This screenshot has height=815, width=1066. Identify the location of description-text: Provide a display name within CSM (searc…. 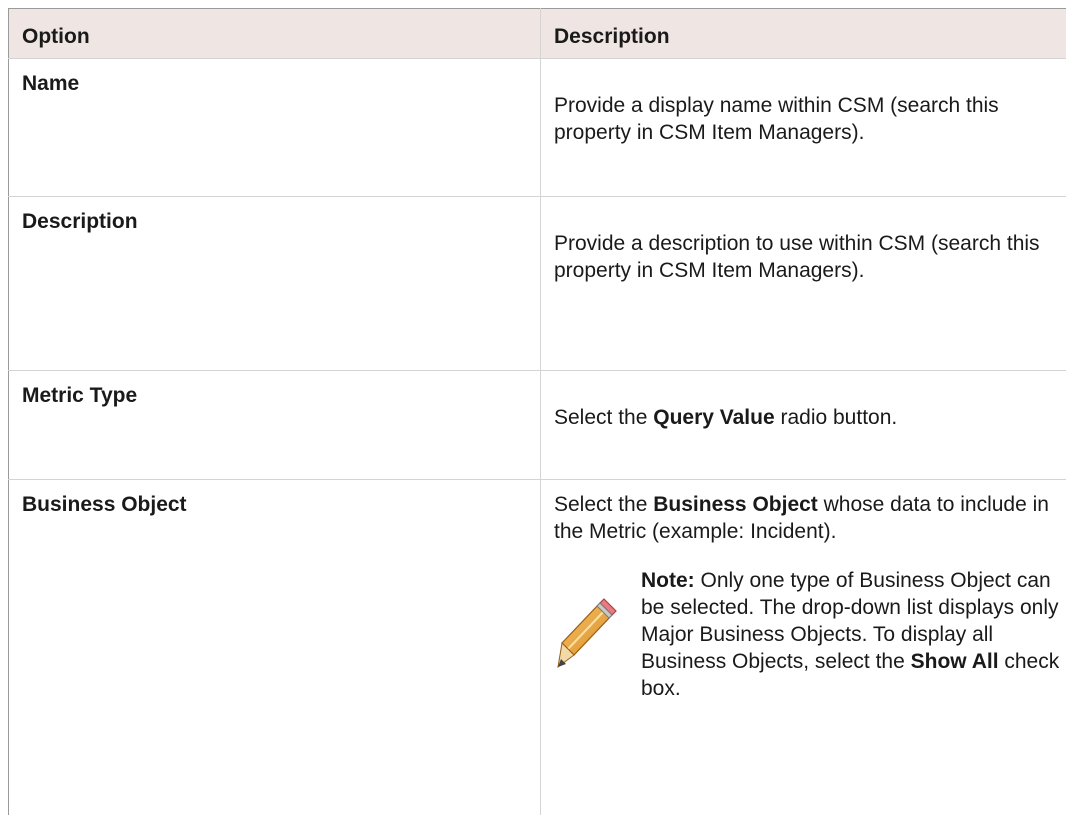
(776, 119).